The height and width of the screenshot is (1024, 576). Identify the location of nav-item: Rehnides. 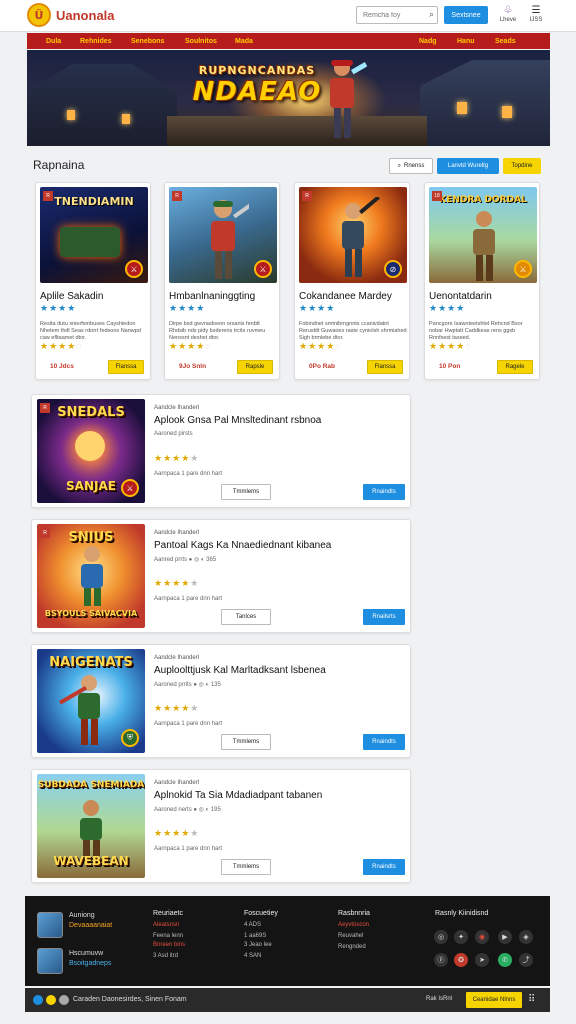
(96, 41).